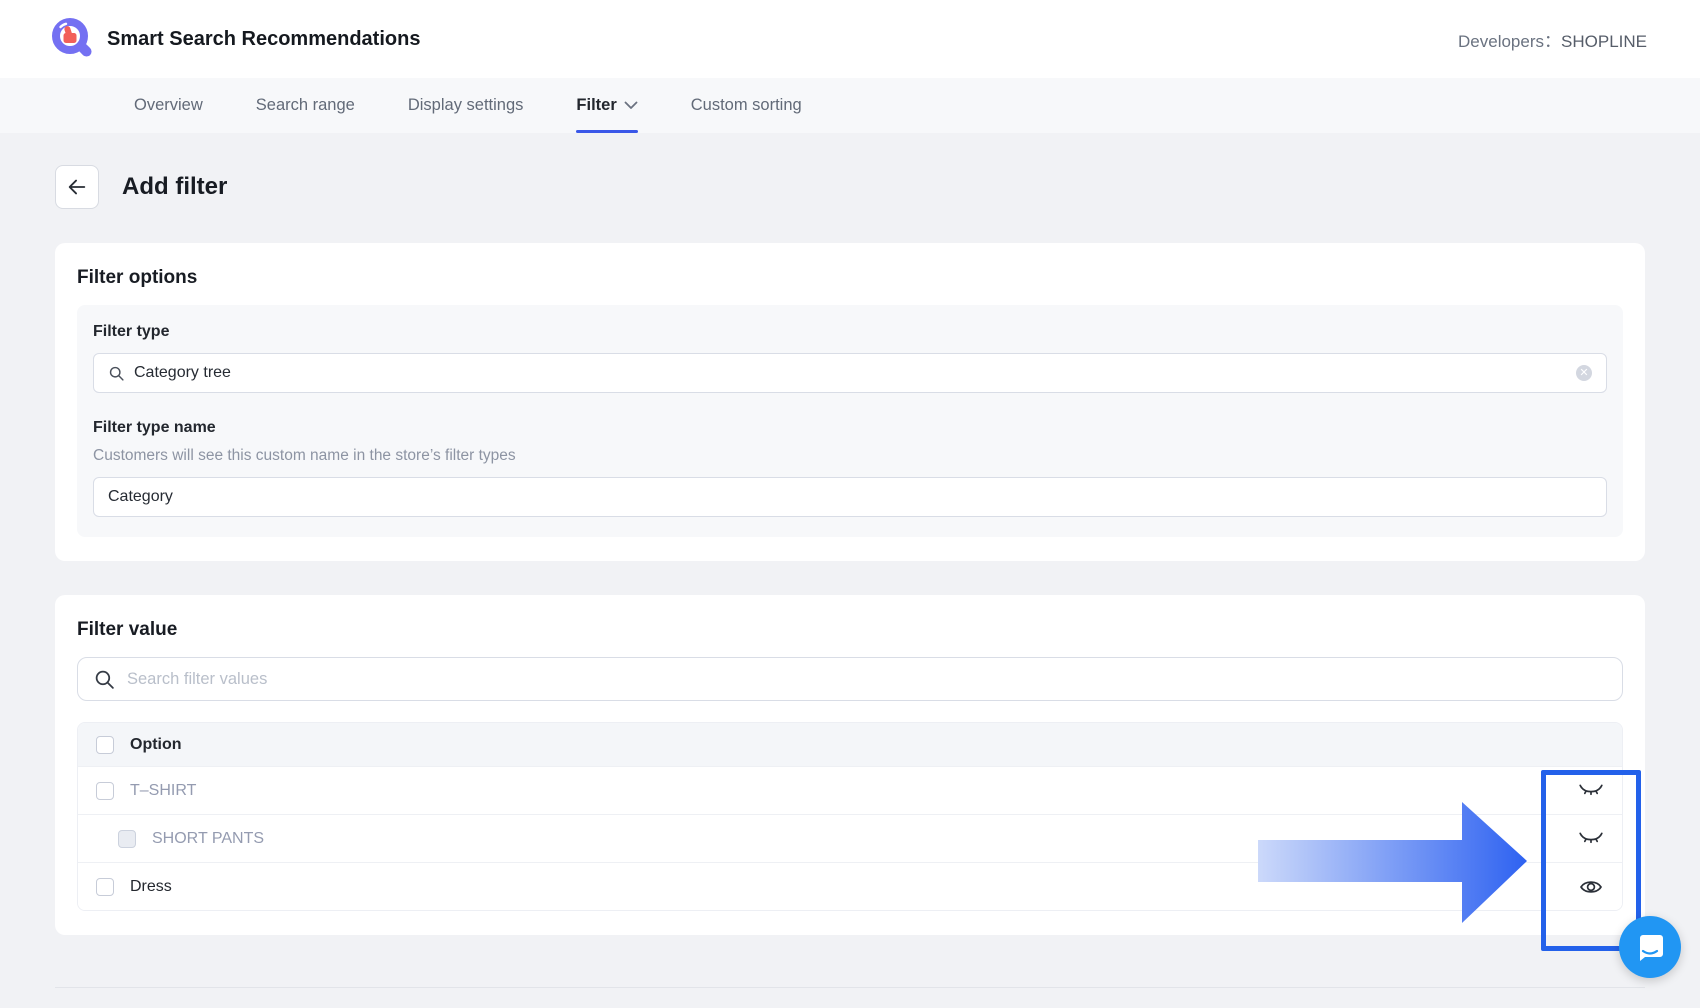  What do you see at coordinates (850, 886) in the screenshot?
I see `table-row: Dress` at bounding box center [850, 886].